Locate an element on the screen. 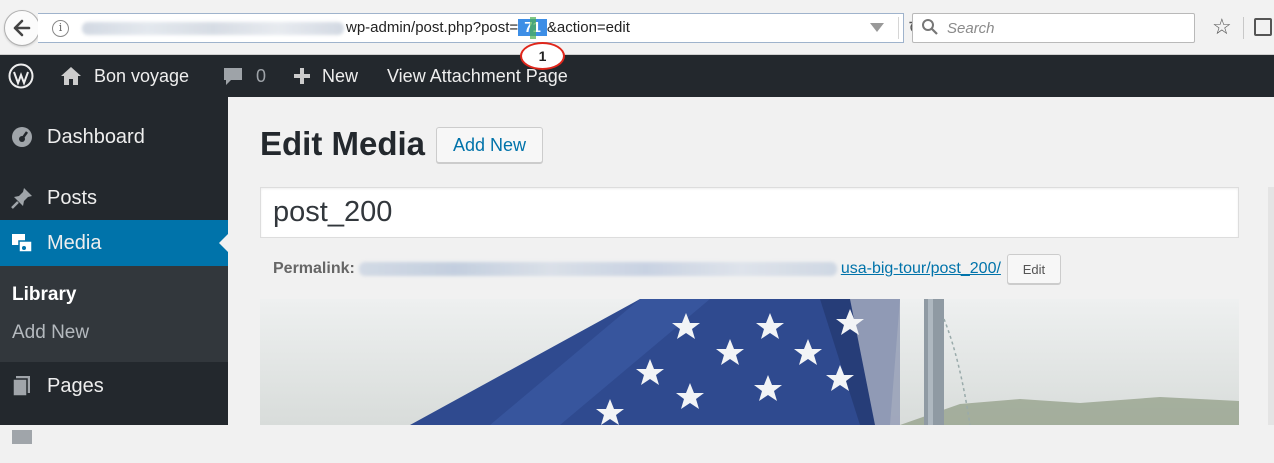 The height and width of the screenshot is (463, 1274). comment-bubble-icon is located at coordinates (233, 76).